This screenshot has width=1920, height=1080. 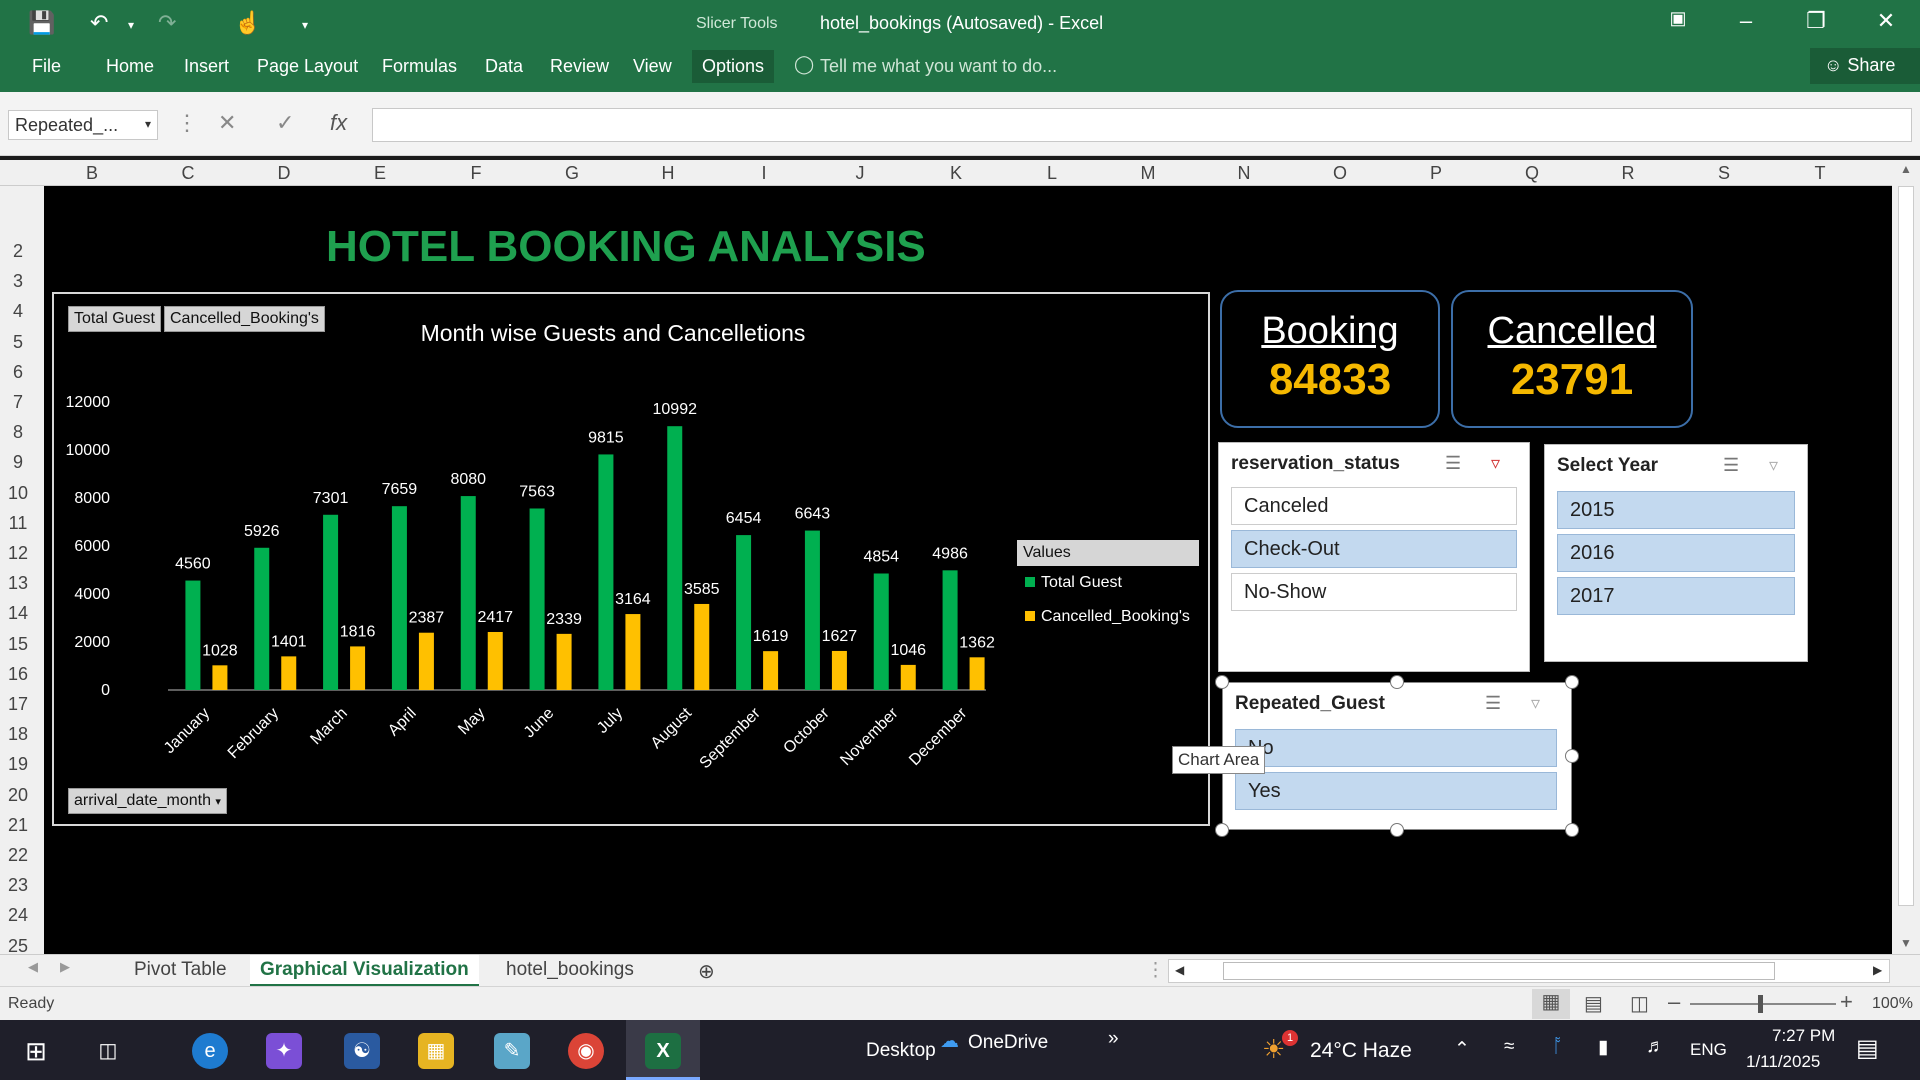 I want to click on language-indicator: ENG, so click(x=1708, y=1050).